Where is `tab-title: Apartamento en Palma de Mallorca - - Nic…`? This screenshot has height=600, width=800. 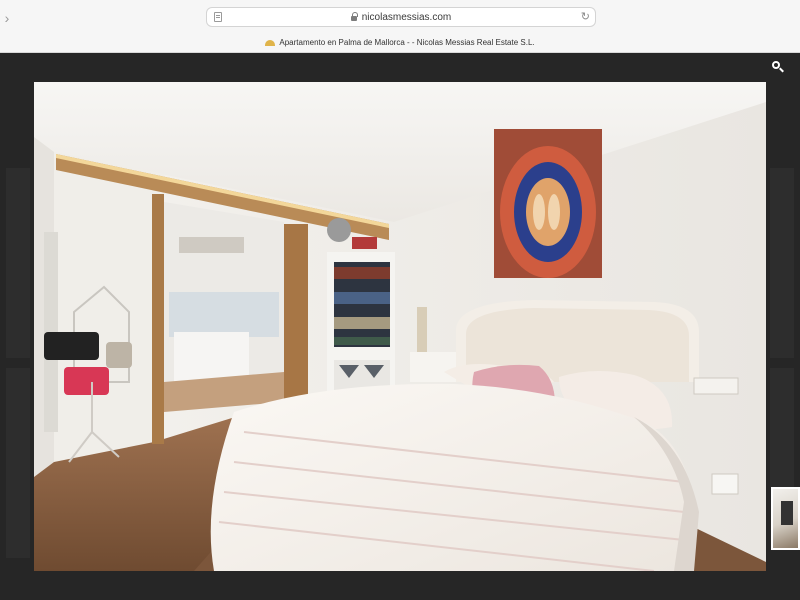 tab-title: Apartamento en Palma de Mallorca - - Nic… is located at coordinates (400, 42).